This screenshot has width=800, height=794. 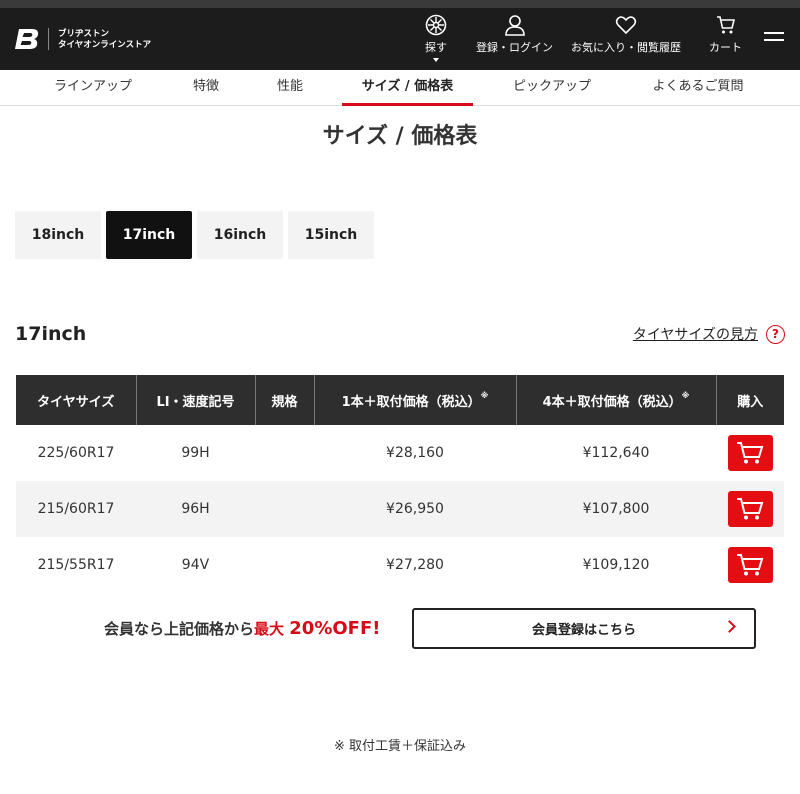 What do you see at coordinates (436, 60) in the screenshot?
I see `caret-down-icon` at bounding box center [436, 60].